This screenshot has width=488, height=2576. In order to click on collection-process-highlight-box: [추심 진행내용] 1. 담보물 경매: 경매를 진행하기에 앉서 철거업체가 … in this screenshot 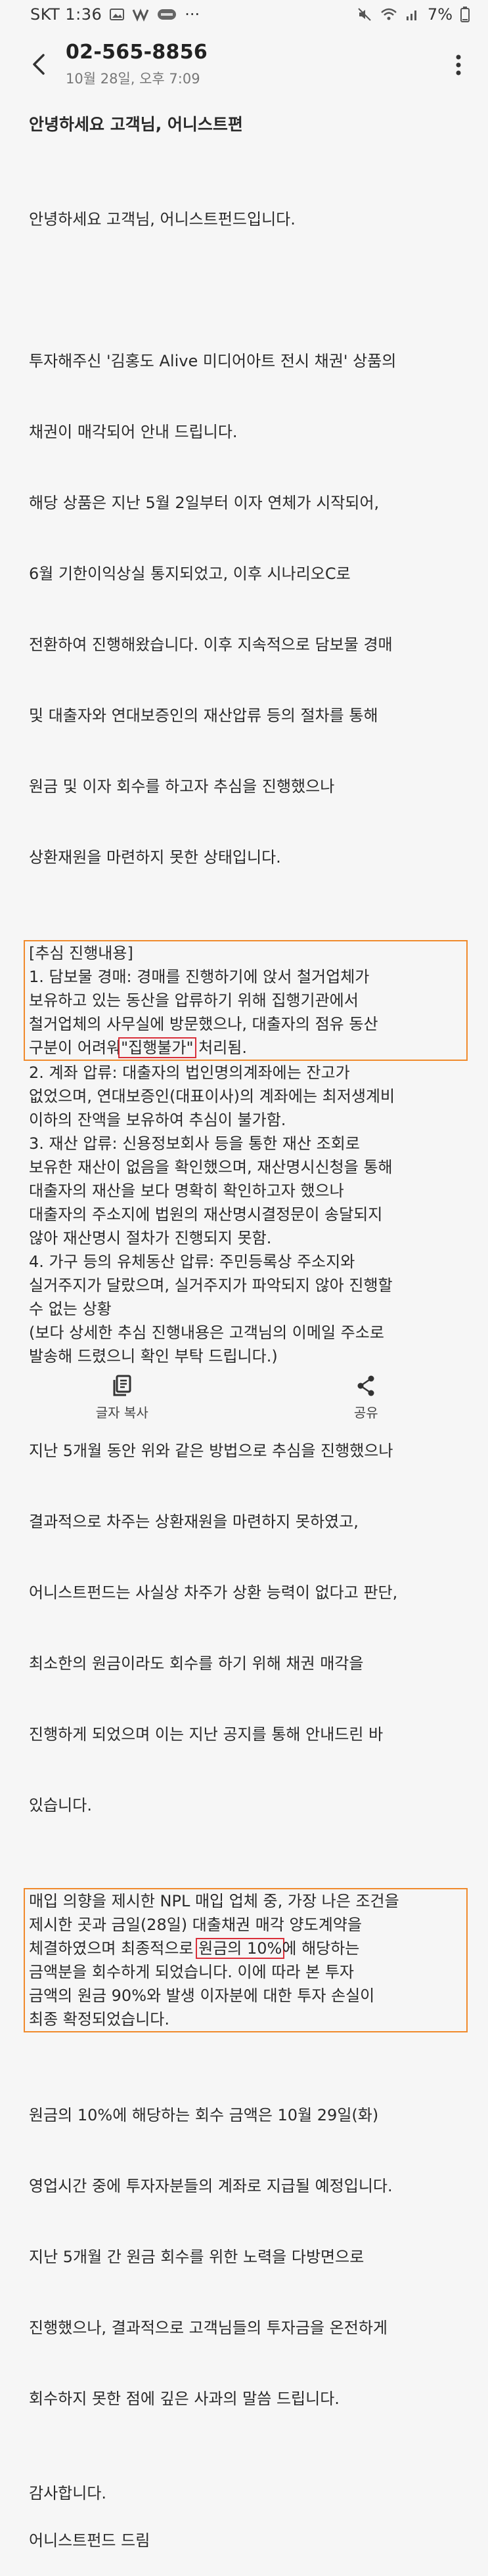, I will do `click(246, 1000)`.